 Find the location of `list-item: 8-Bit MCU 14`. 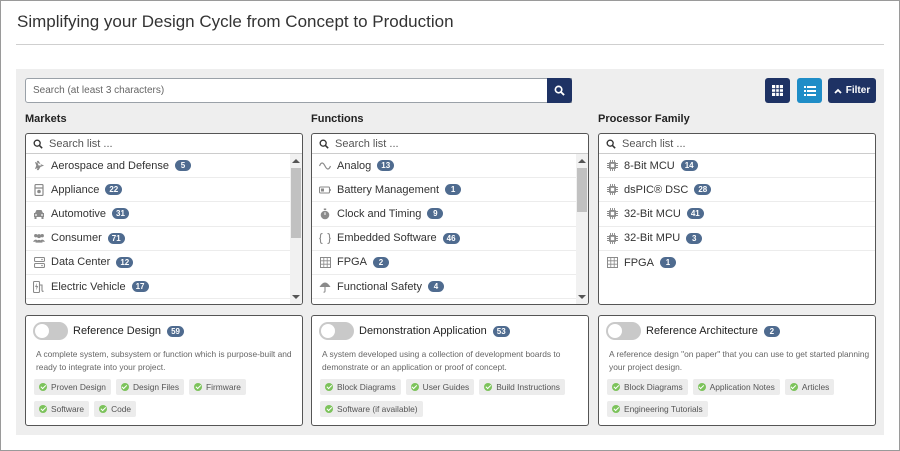

list-item: 8-Bit MCU 14 is located at coordinates (737, 166).